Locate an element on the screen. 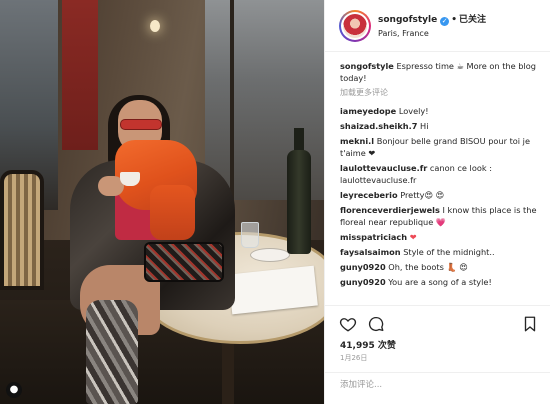 This screenshot has width=550, height=404. comment-username: florenceverdierjewels is located at coordinates (390, 210).